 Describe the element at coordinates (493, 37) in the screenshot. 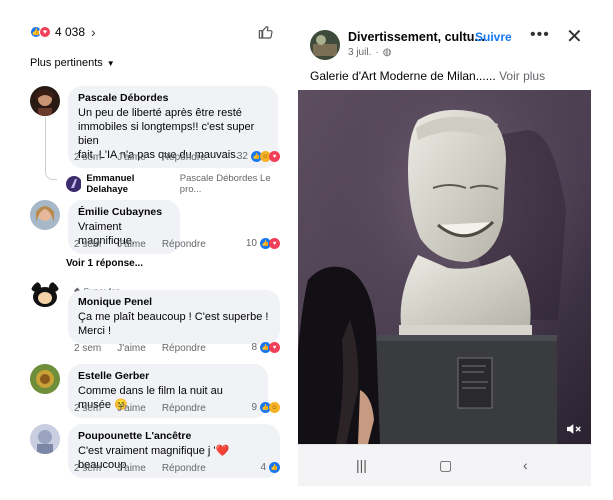

I see `follow-button: Suivre` at that location.